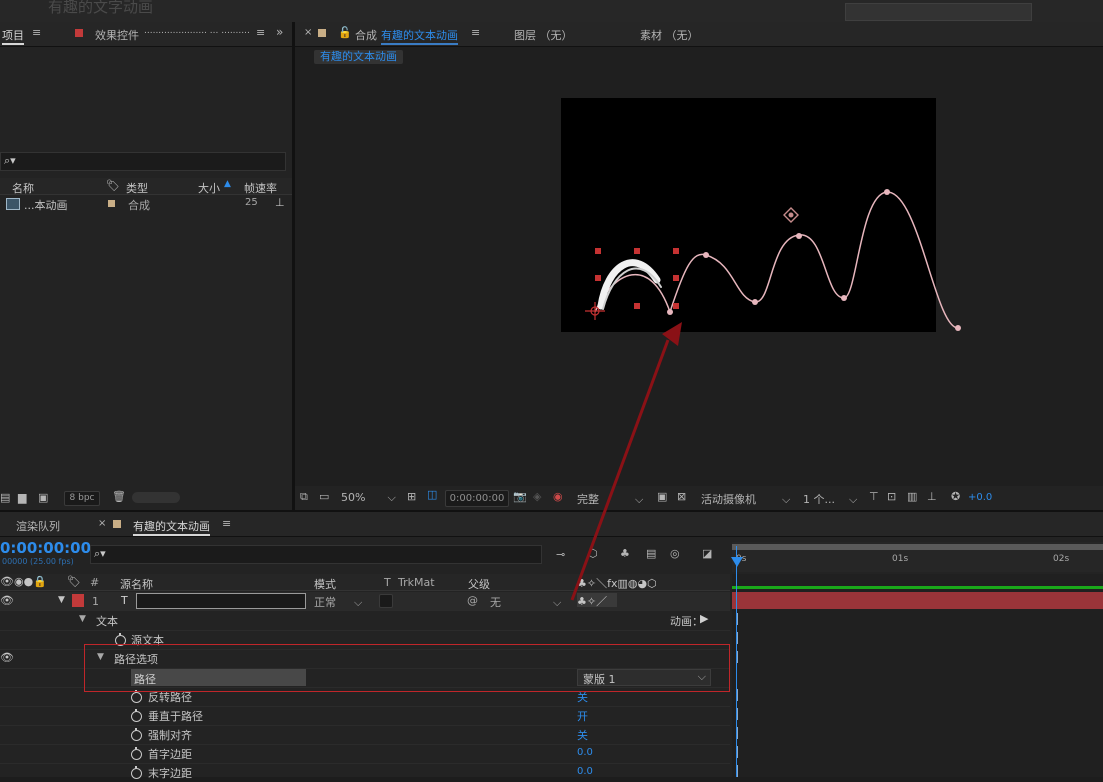 The width and height of the screenshot is (1103, 782). What do you see at coordinates (61, 600) in the screenshot?
I see `layer-twirl-icon: ▼` at bounding box center [61, 600].